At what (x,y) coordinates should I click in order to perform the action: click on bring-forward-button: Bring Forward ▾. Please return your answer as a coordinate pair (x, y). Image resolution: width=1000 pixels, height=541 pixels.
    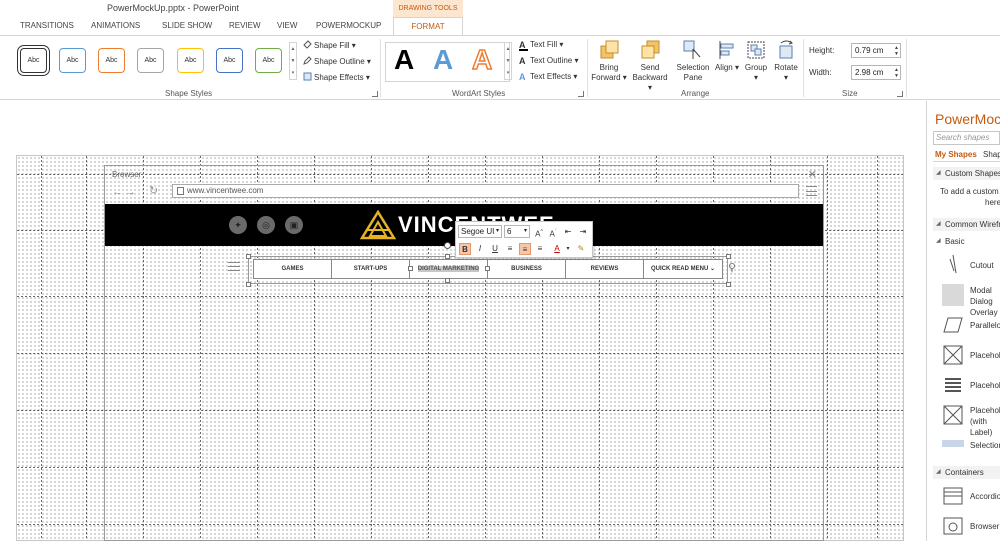
    Looking at the image, I should click on (609, 61).